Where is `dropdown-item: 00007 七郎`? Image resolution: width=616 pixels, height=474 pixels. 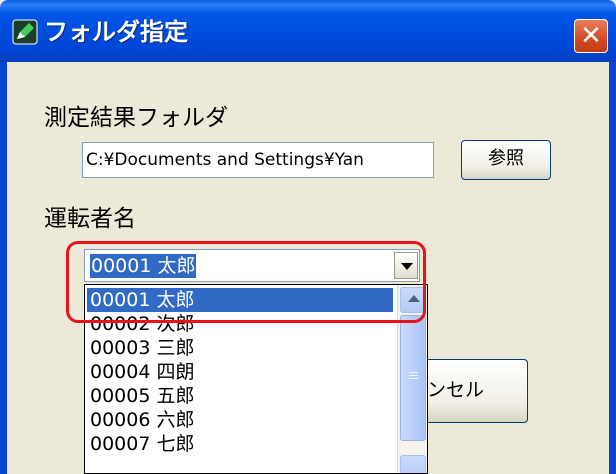
dropdown-item: 00007 七郎 is located at coordinates (240, 444).